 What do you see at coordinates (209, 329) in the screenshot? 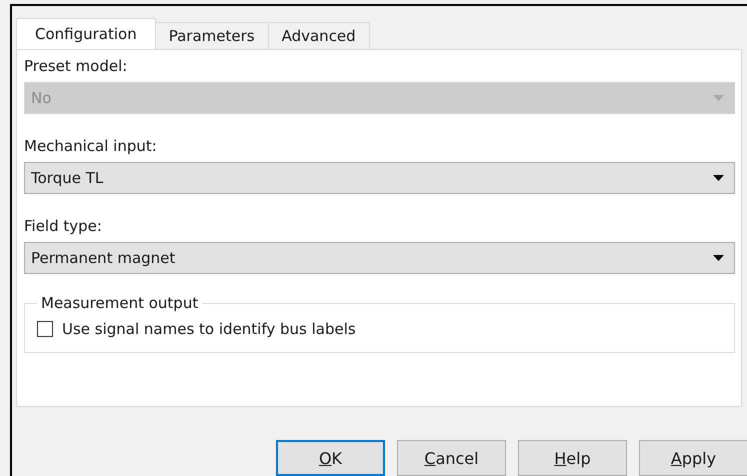
I see `checkbox-label: Use signal names to identify bus labels` at bounding box center [209, 329].